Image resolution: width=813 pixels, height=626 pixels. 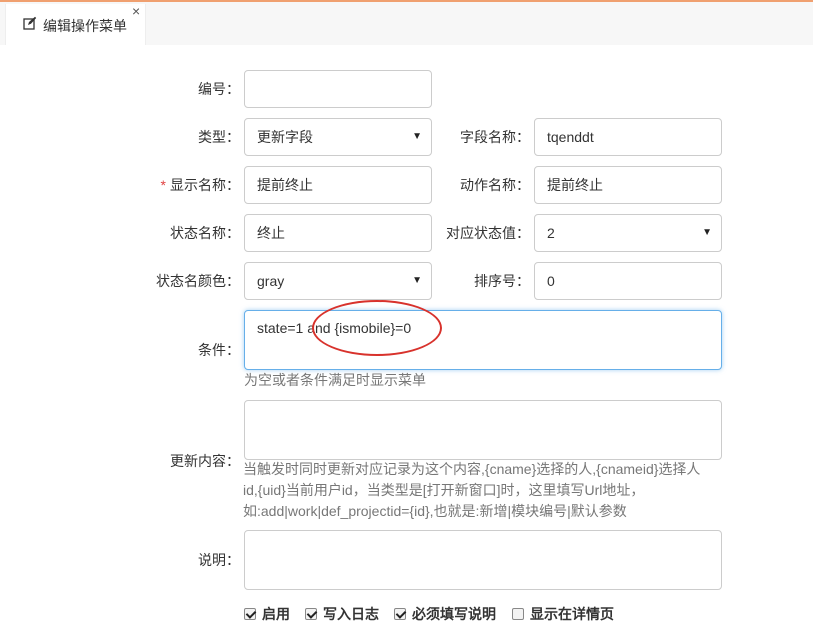 What do you see at coordinates (205, 233) in the screenshot?
I see `state-name-label: 状态名称：` at bounding box center [205, 233].